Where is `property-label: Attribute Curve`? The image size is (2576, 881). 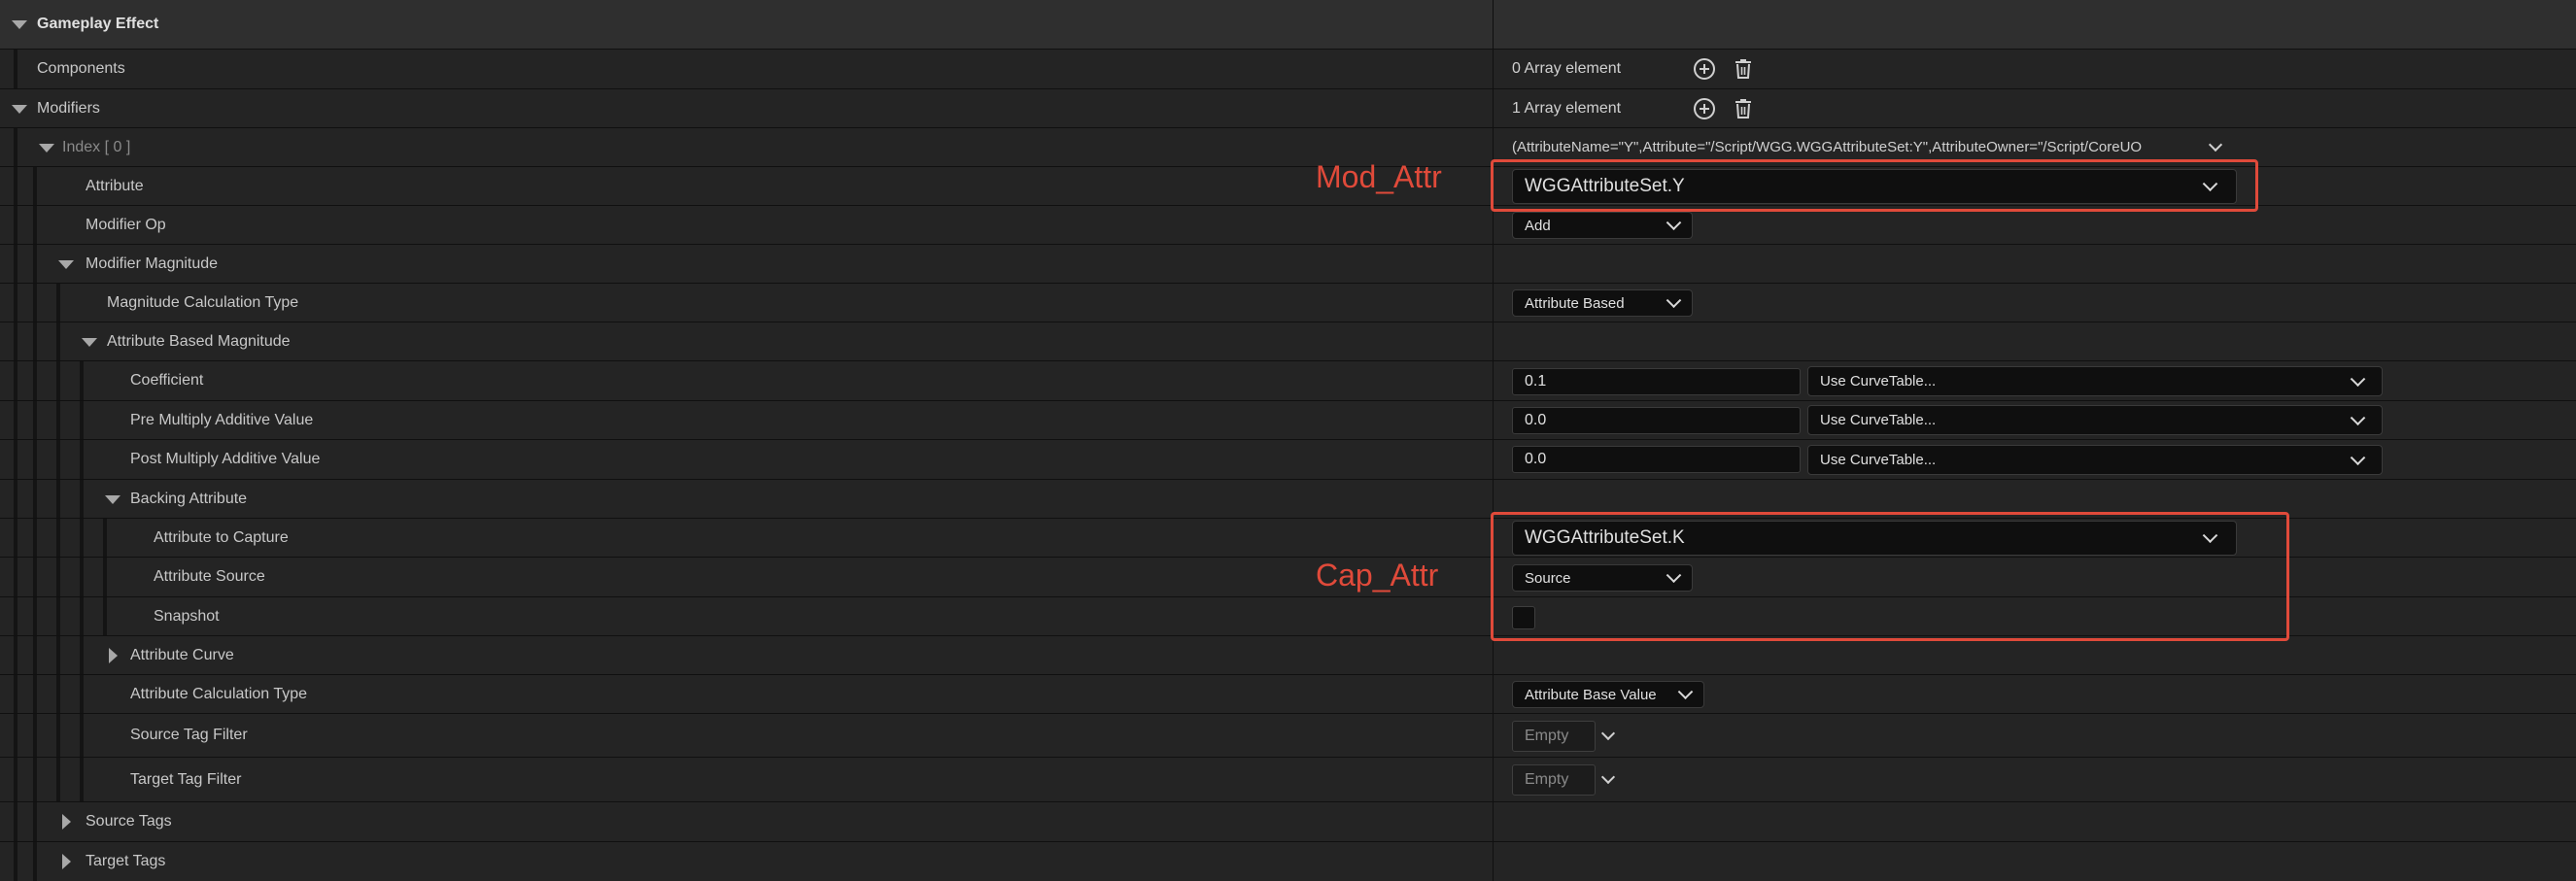
property-label: Attribute Curve is located at coordinates (182, 655).